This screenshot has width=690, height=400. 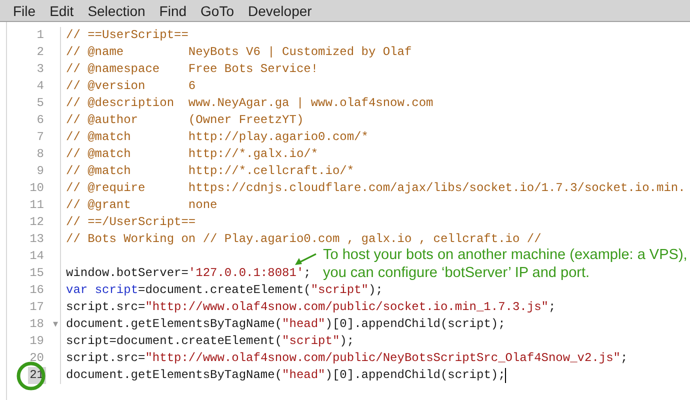 I want to click on line-number: 17, so click(x=36, y=307).